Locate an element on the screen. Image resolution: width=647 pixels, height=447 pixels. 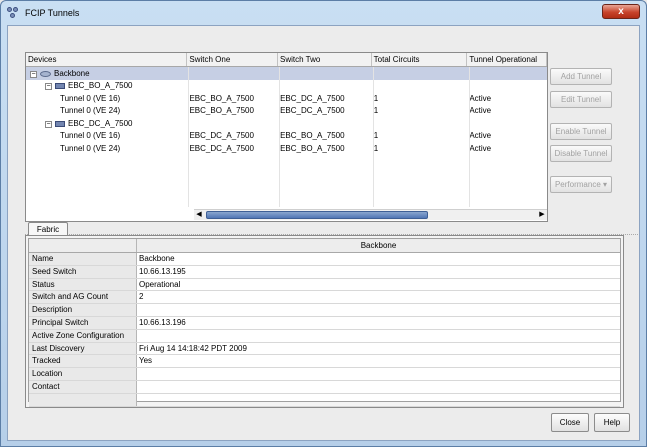
property-value: Fri Aug 14 14:18:42 PDT 2009 is located at coordinates (193, 348).